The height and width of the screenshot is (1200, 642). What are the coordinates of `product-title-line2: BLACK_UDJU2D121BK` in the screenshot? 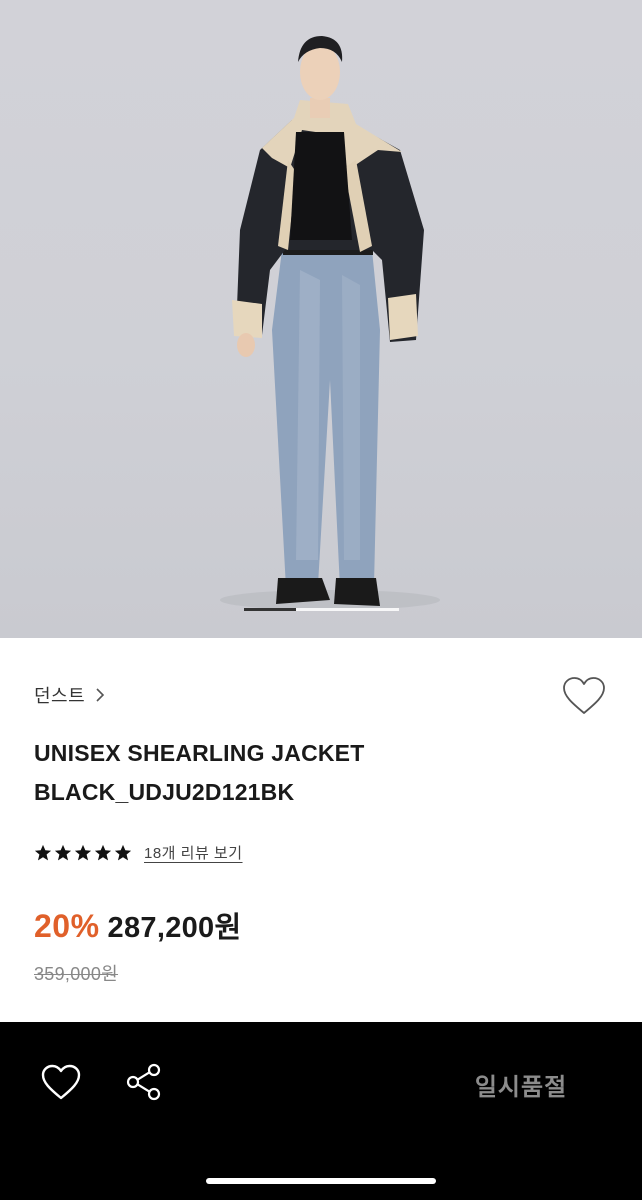 It's located at (164, 792).